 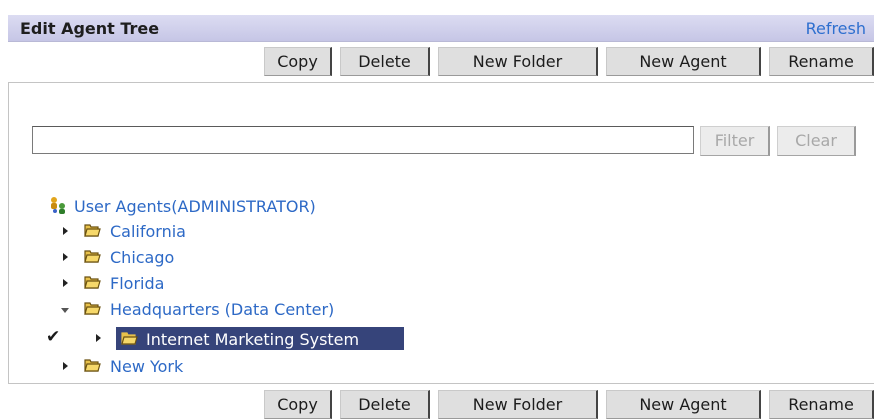 What do you see at coordinates (363, 140) in the screenshot?
I see `filter-input` at bounding box center [363, 140].